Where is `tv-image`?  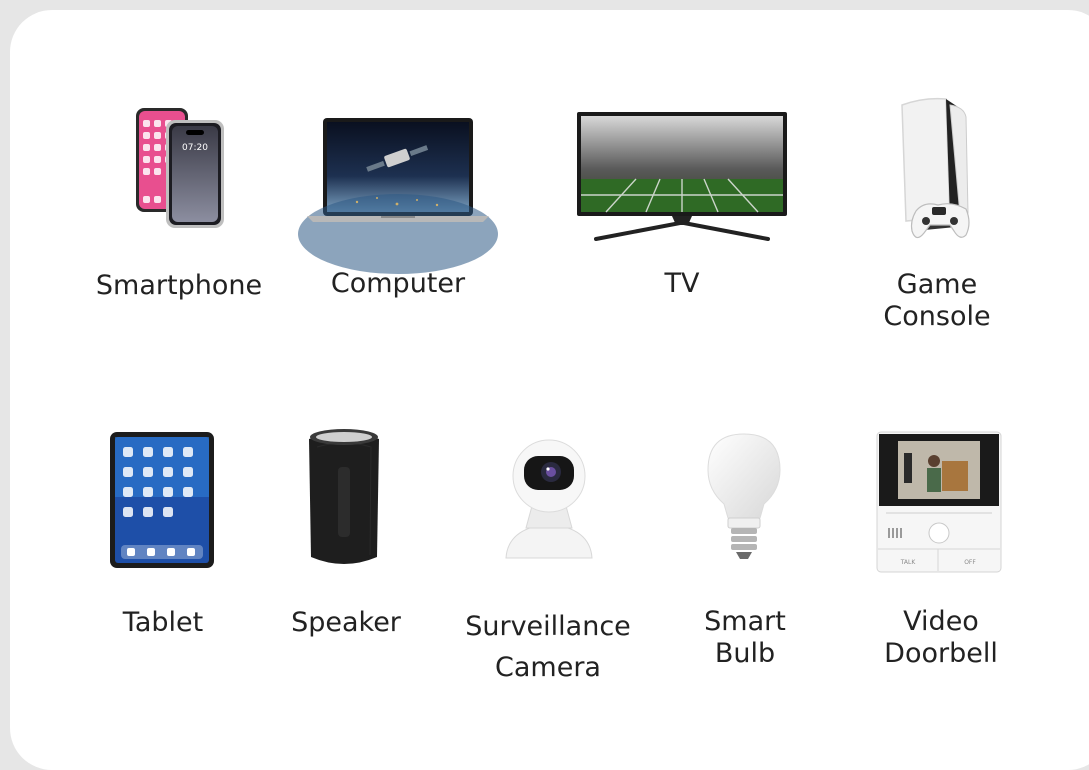
tv-image is located at coordinates (682, 177).